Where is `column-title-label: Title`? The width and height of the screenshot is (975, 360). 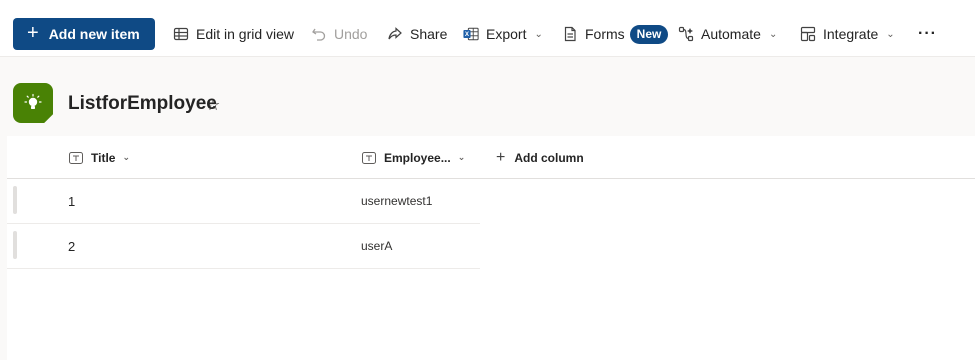
column-title-label: Title is located at coordinates (103, 157).